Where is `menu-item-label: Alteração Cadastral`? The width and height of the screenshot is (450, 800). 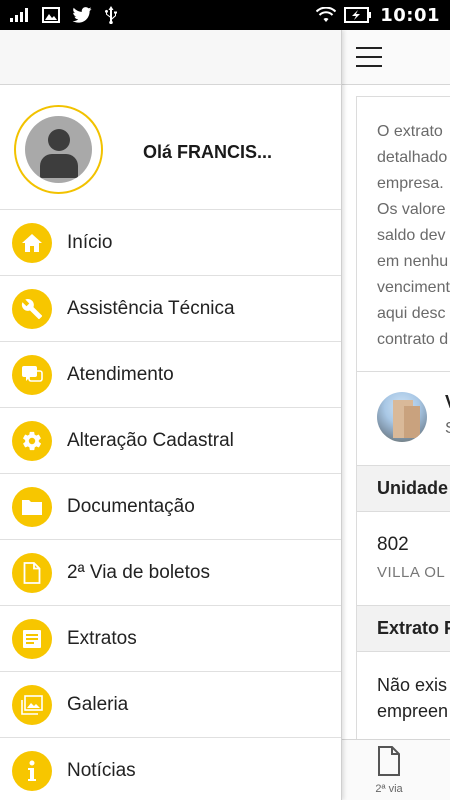
menu-item-label: Alteração Cadastral is located at coordinates (150, 440).